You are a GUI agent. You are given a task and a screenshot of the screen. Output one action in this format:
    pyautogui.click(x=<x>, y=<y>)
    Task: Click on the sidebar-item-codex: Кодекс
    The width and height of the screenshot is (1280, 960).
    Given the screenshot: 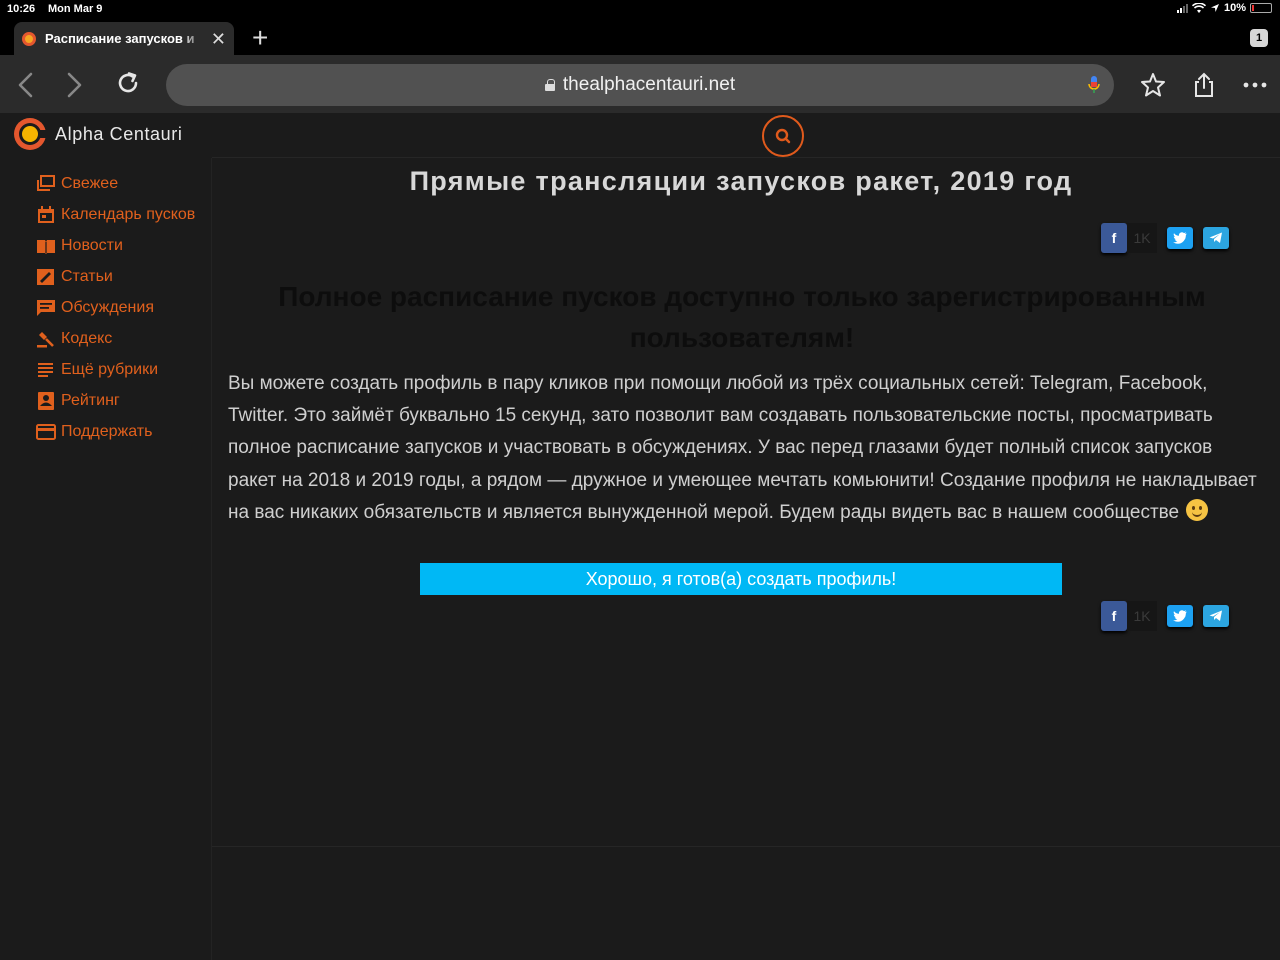 What is the action you would take?
    pyautogui.click(x=74, y=339)
    